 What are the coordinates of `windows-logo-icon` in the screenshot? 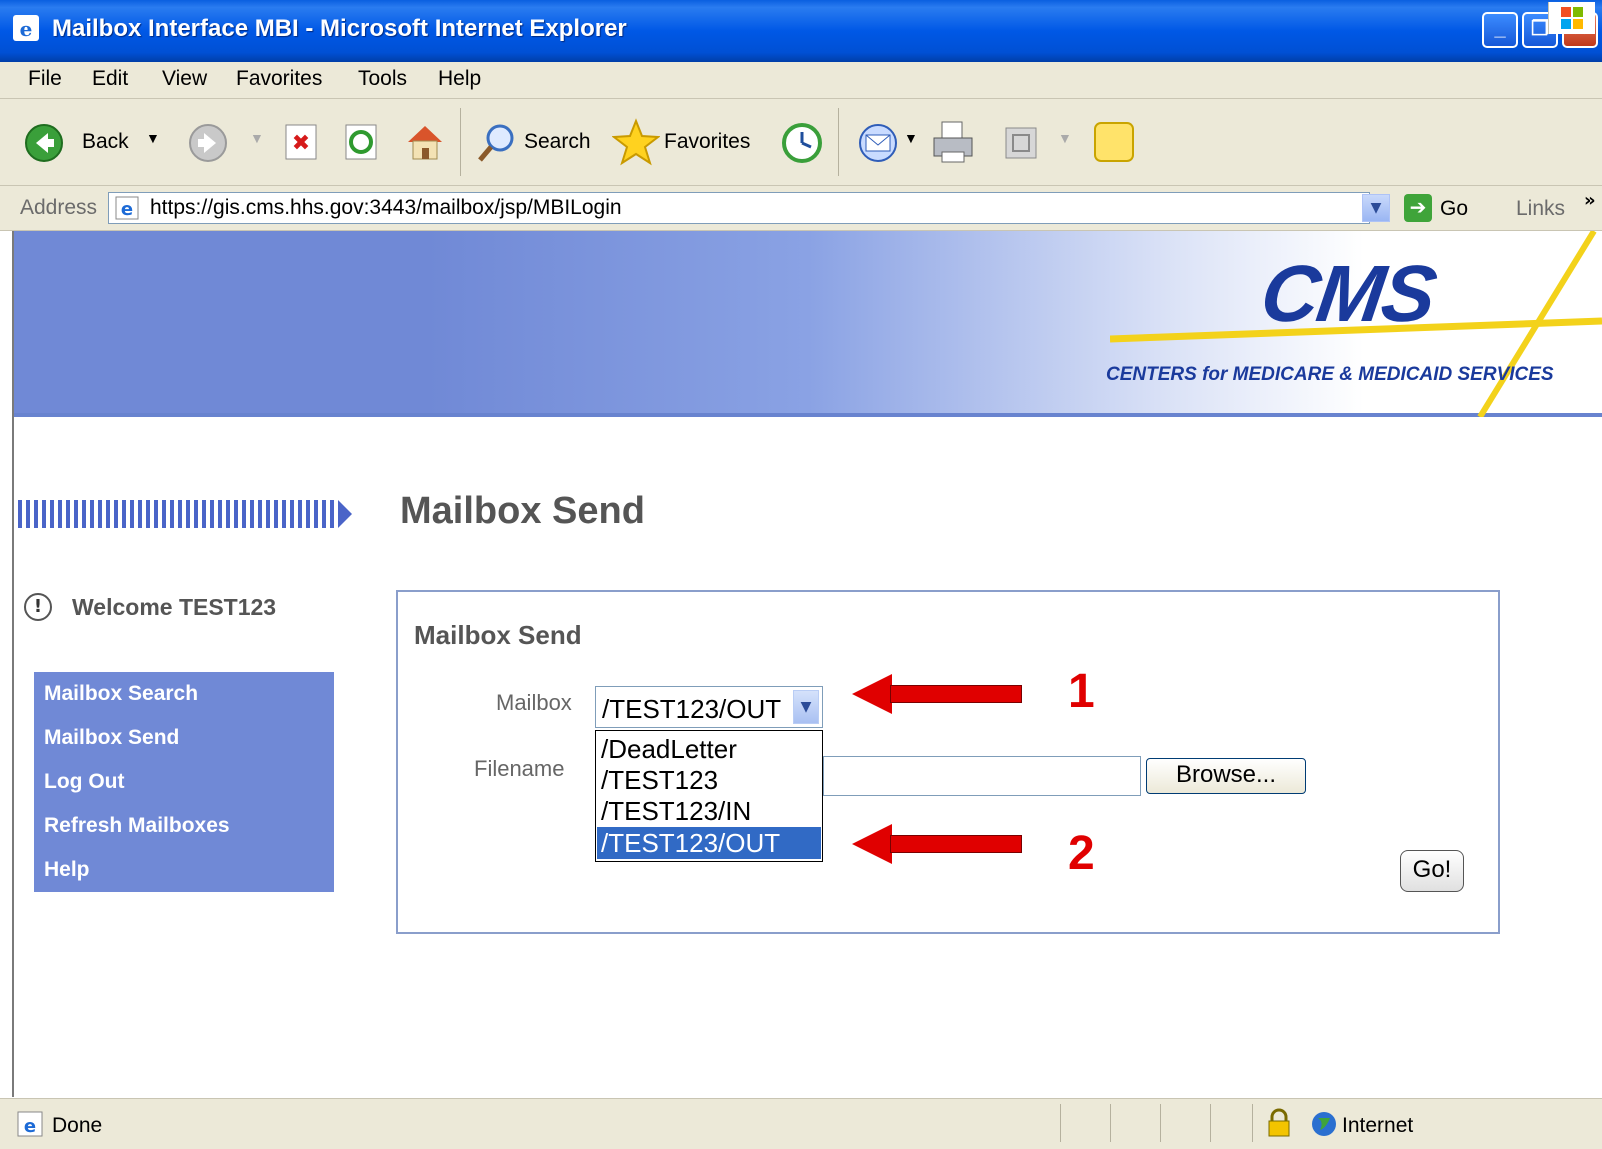 It's located at (1571, 18).